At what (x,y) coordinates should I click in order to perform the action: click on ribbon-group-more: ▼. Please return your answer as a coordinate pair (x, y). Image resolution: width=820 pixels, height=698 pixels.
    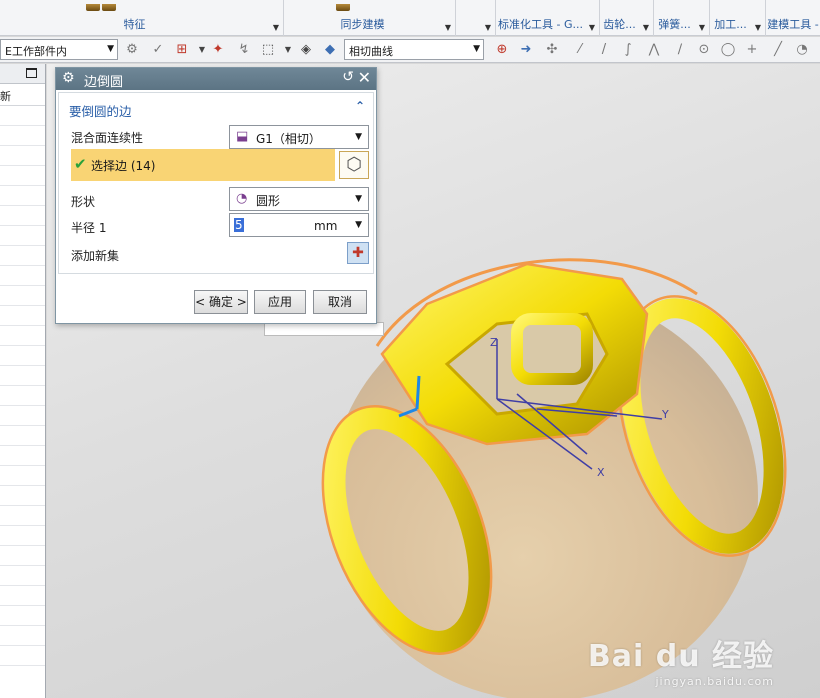
    Looking at the image, I should click on (476, 18).